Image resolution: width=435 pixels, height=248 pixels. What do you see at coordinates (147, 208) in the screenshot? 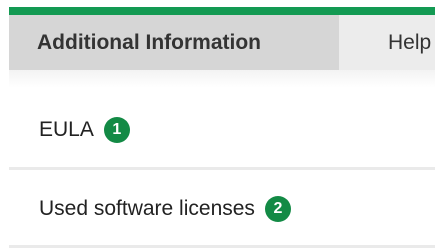
I see `used-software-licenses-label: Used software licenses` at bounding box center [147, 208].